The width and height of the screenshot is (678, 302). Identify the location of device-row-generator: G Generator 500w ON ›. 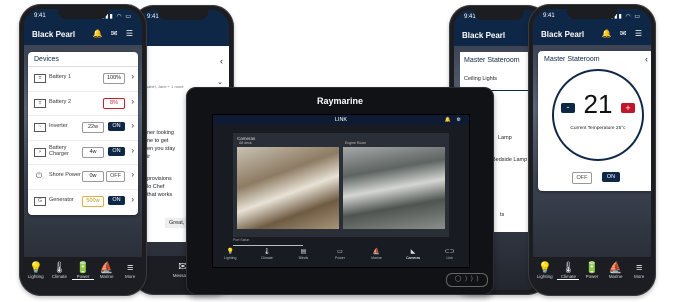
(83, 202).